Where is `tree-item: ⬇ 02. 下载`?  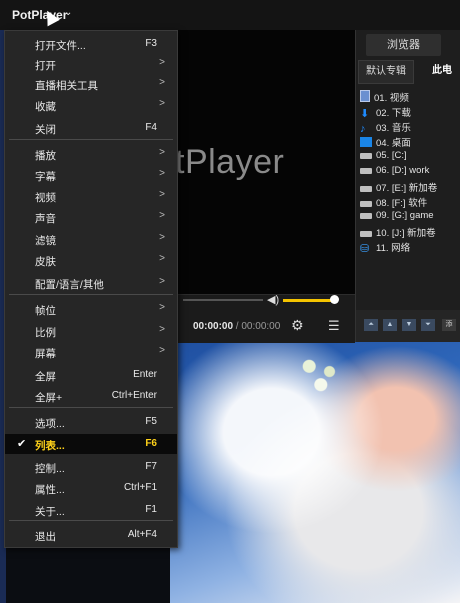
tree-item: ⬇ 02. 下载 is located at coordinates (410, 112).